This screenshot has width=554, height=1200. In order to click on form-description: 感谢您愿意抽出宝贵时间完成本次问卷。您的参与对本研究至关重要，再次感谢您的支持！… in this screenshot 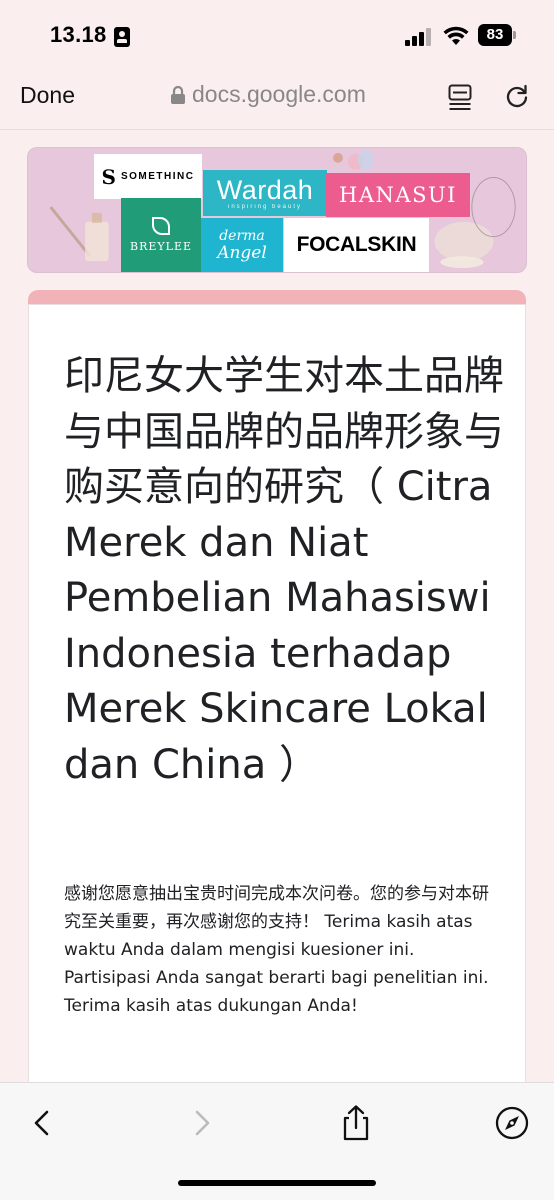, I will do `click(276, 950)`.